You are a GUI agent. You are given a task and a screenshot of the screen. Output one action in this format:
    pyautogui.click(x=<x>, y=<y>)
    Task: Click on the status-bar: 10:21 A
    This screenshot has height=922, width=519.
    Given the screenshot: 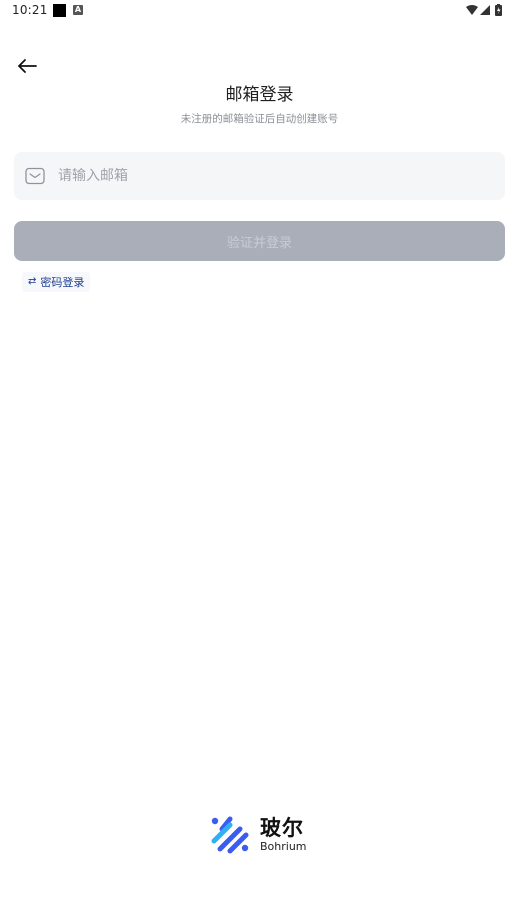 What is the action you would take?
    pyautogui.click(x=259, y=11)
    